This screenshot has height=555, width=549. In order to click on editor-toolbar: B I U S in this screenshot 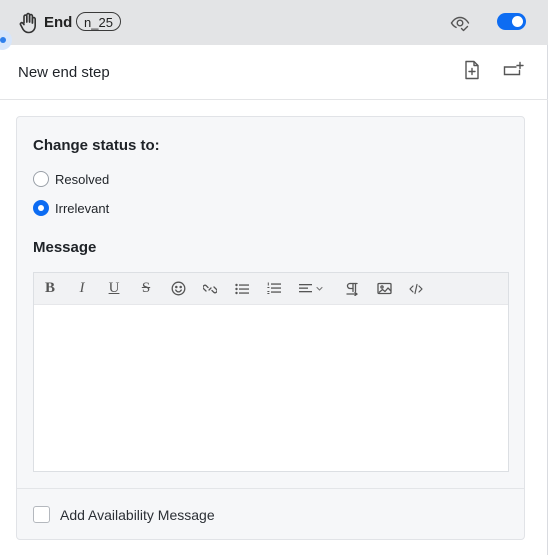, I will do `click(271, 289)`.